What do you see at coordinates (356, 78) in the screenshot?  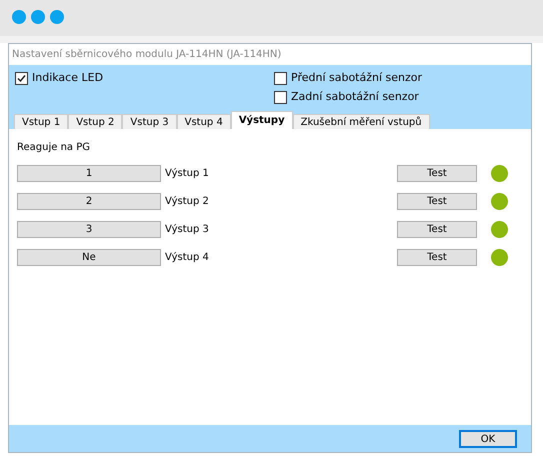 I see `checkbox-label: Přední sabotážní senzor` at bounding box center [356, 78].